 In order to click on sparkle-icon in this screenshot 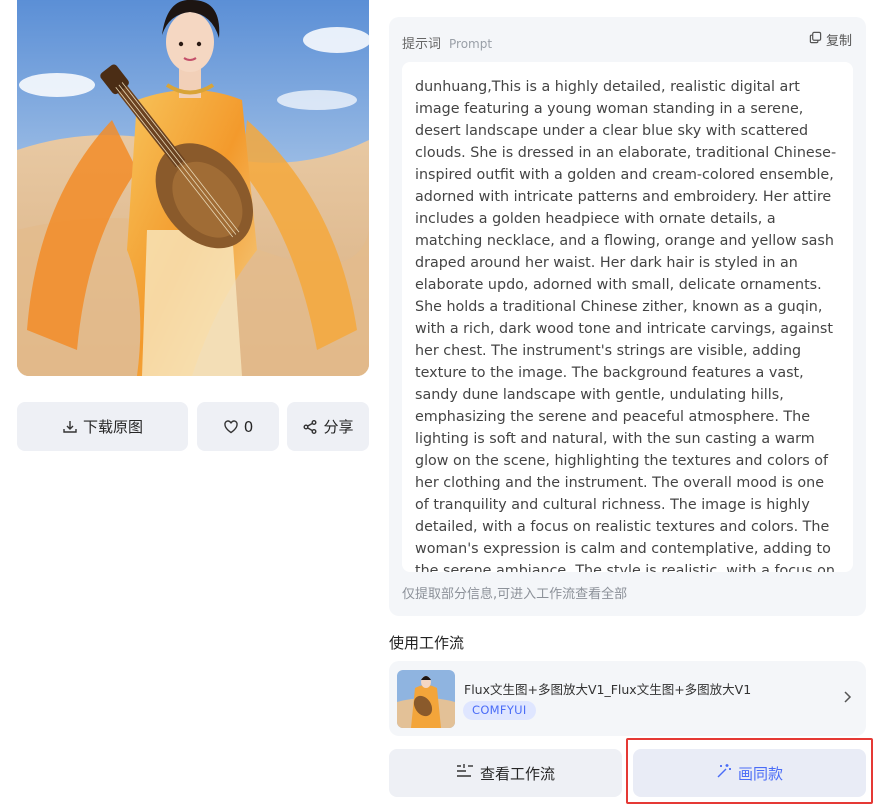, I will do `click(724, 773)`.